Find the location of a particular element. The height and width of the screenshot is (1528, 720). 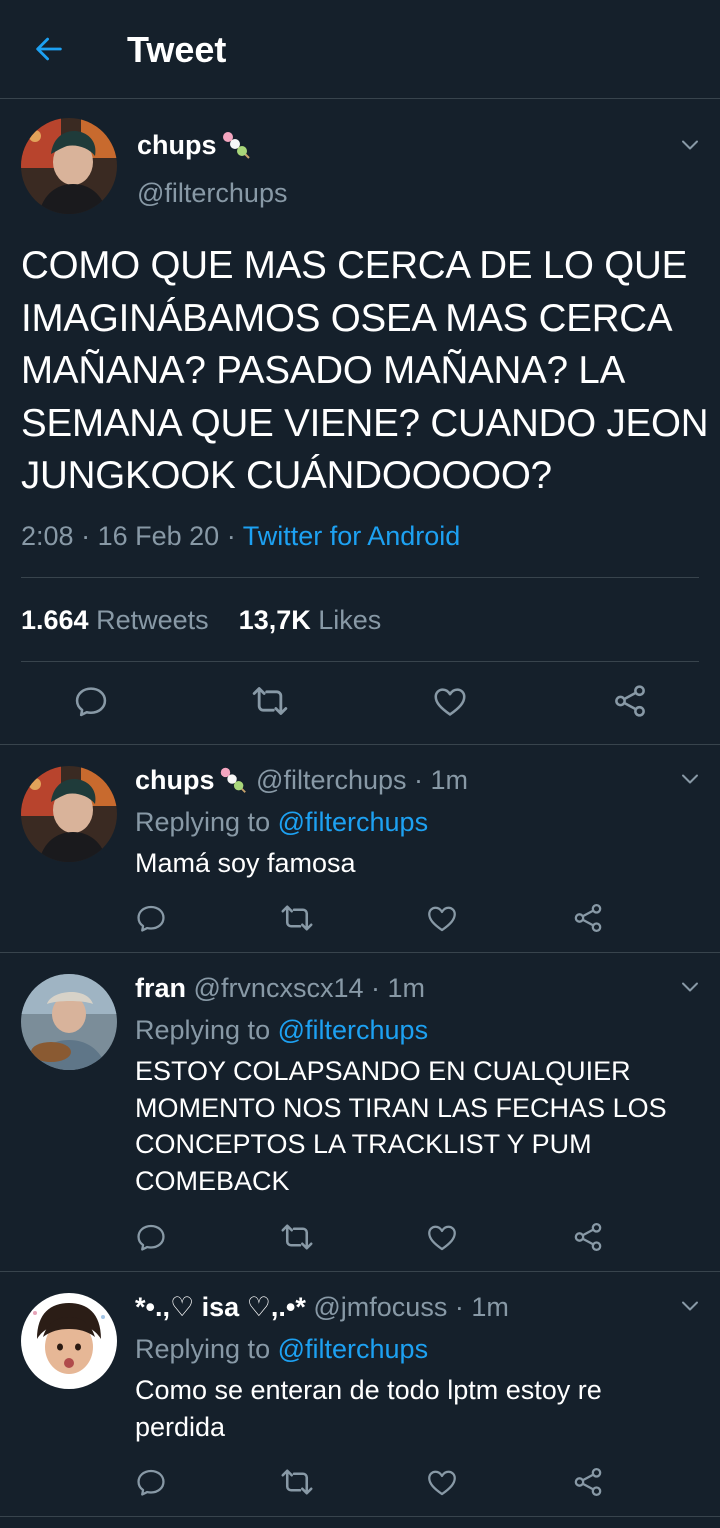

retweets-count: 1.664 is located at coordinates (55, 620).